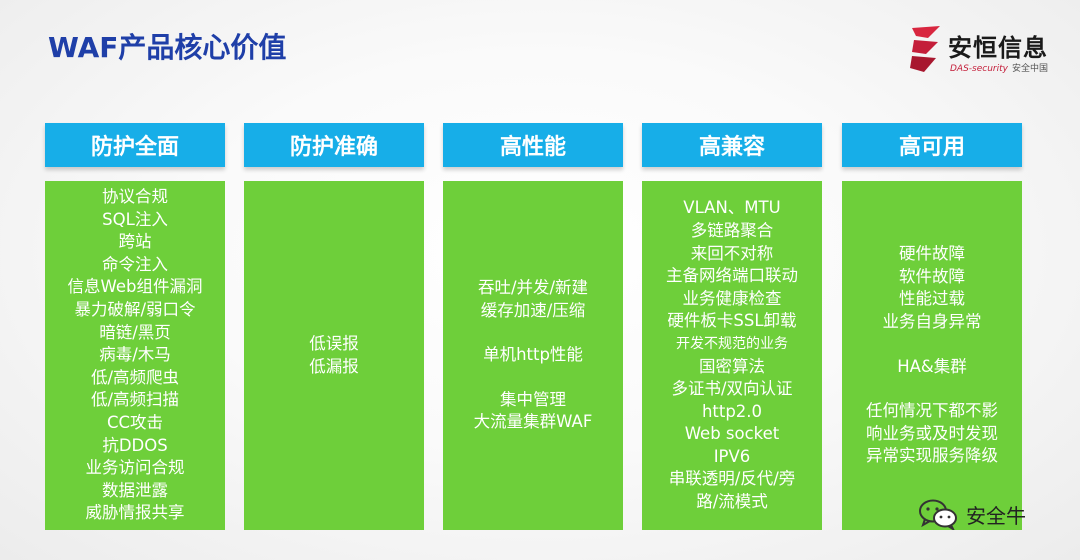  Describe the element at coordinates (932, 366) in the screenshot. I see `list-item: HA&集群` at that location.